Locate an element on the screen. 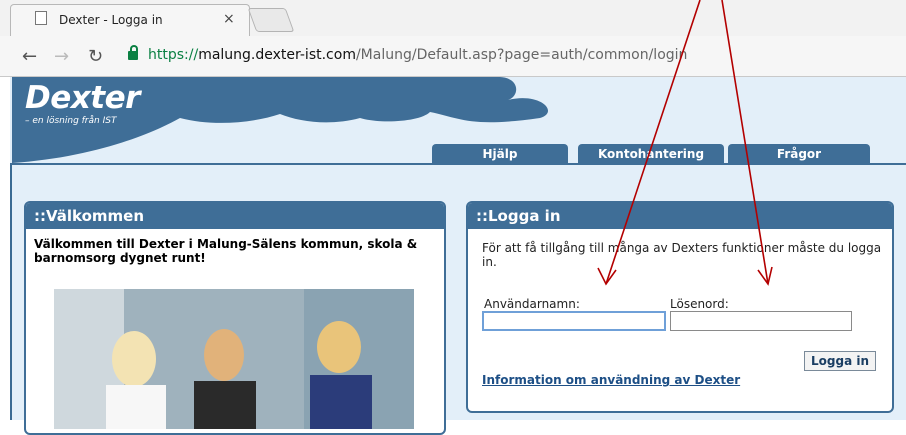 This screenshot has width=906, height=435. back-icon: ← is located at coordinates (29, 56).